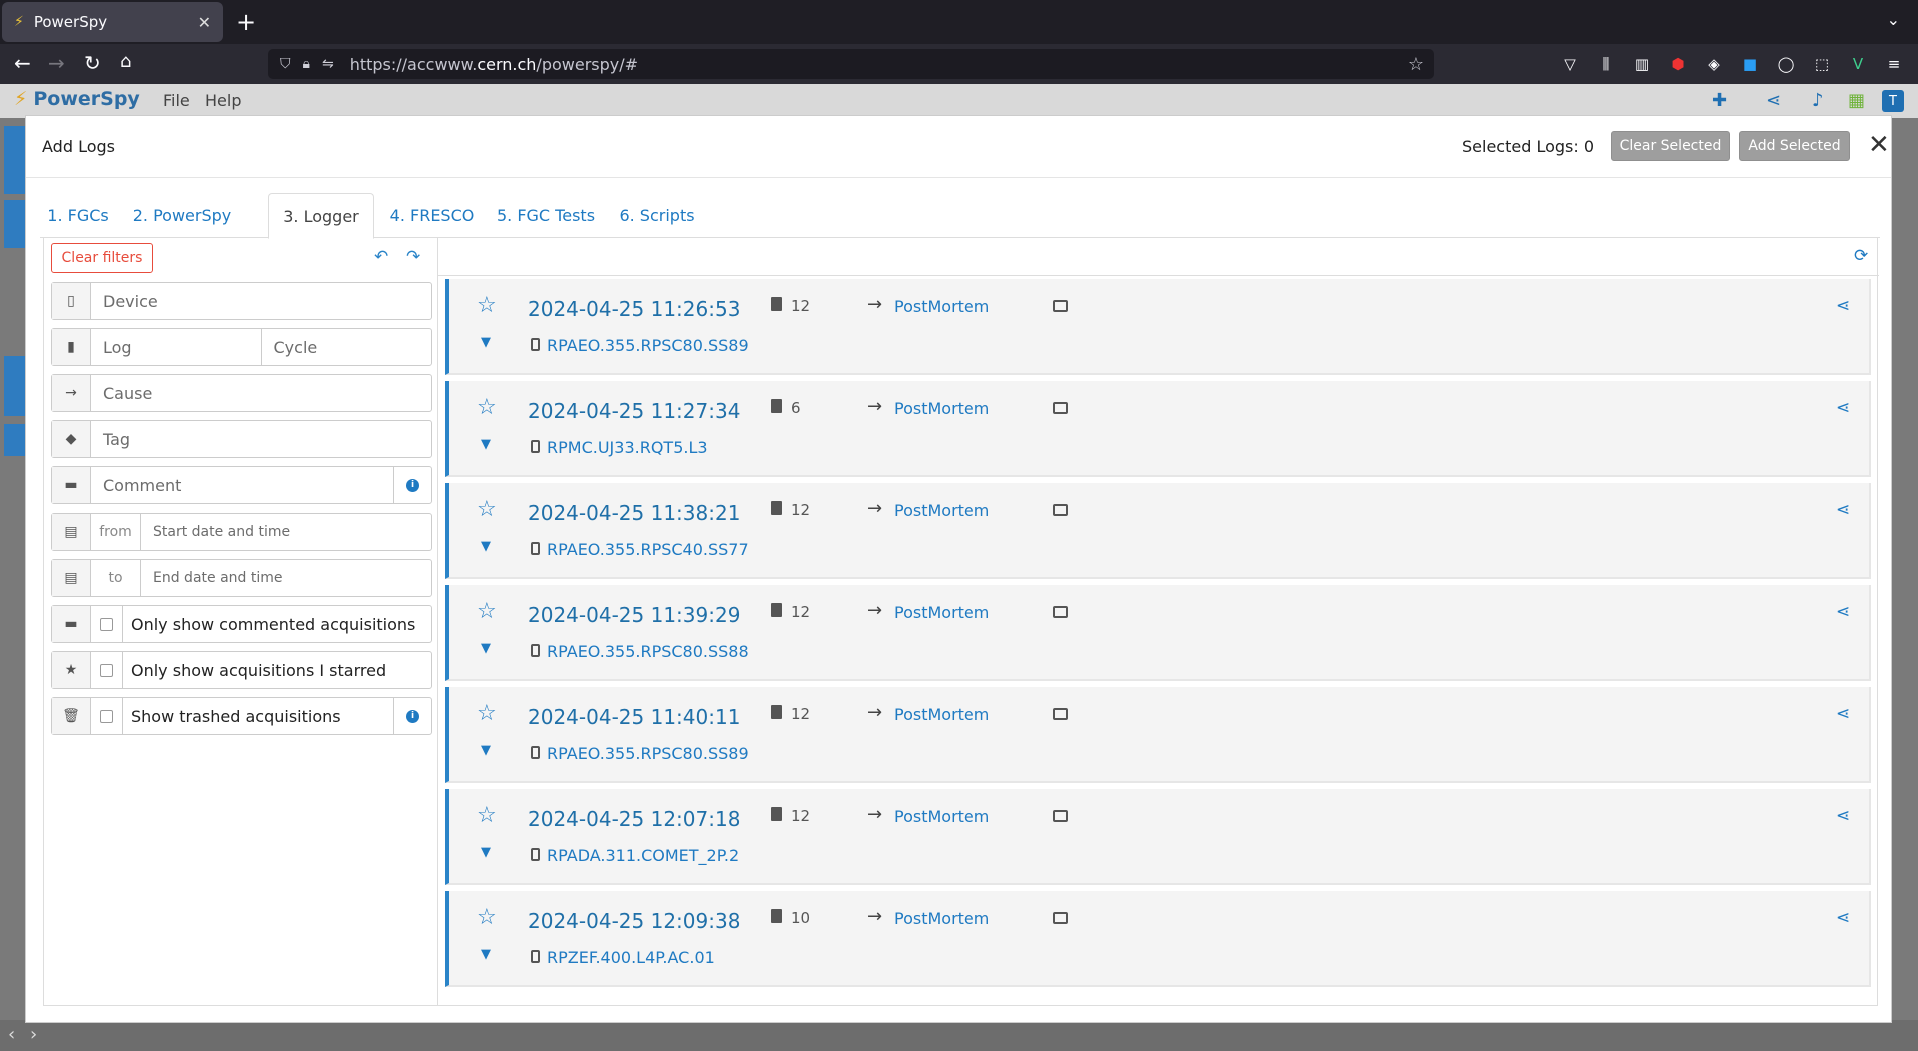  I want to click on tab-fresco: 4. FRESCO, so click(432, 215).